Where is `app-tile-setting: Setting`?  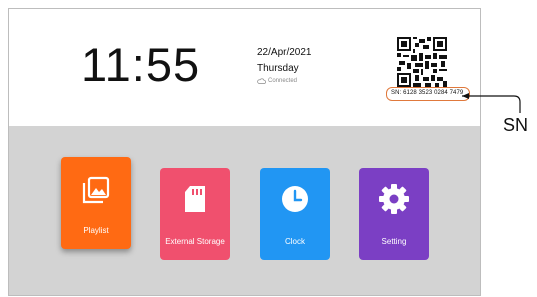 app-tile-setting: Setting is located at coordinates (394, 214).